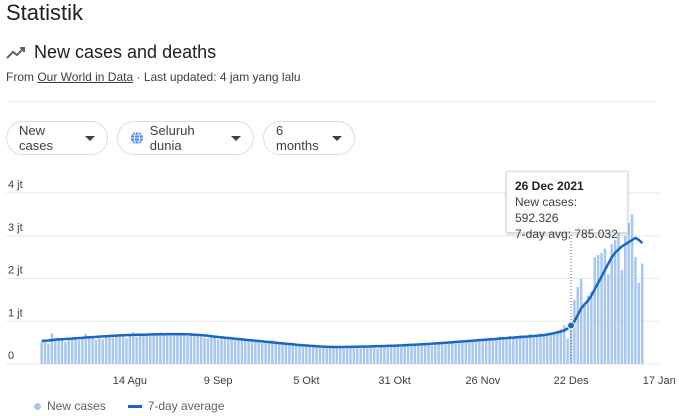 The width and height of the screenshot is (679, 416). What do you see at coordinates (331, 101) in the screenshot?
I see `divider` at bounding box center [331, 101].